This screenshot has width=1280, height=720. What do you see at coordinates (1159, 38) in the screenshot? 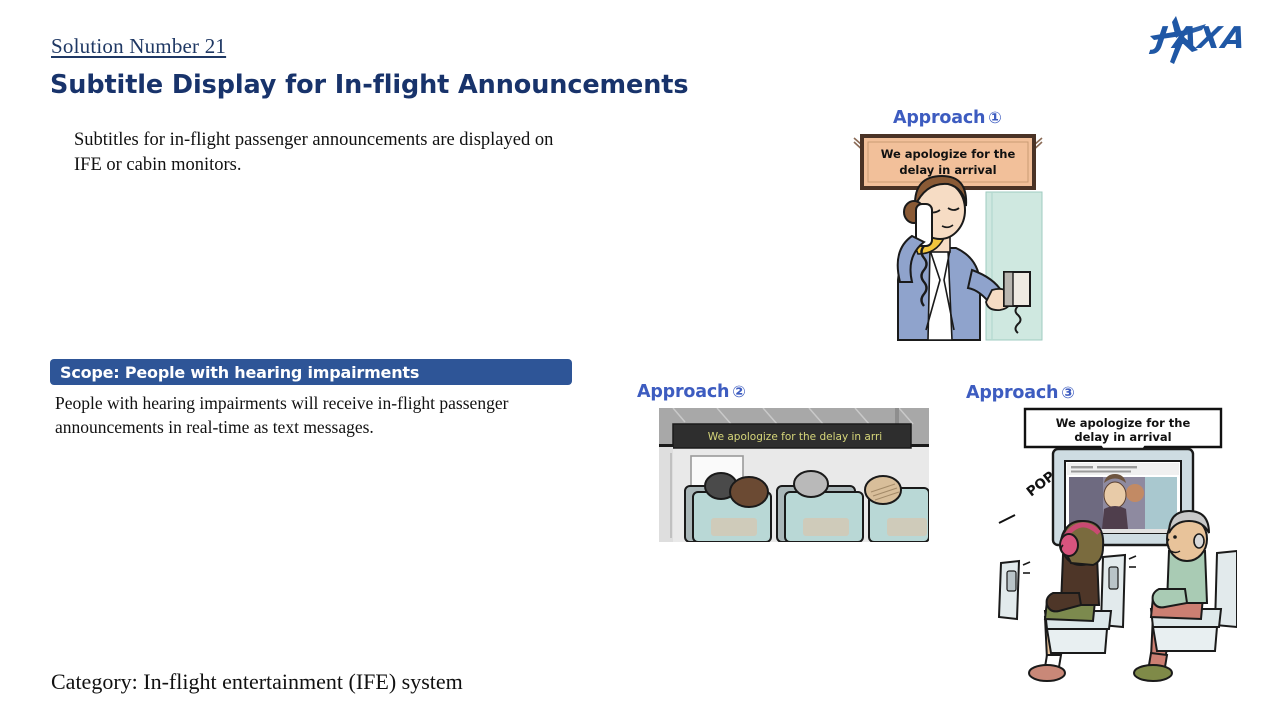
I see `svg-text: J` at bounding box center [1159, 38].